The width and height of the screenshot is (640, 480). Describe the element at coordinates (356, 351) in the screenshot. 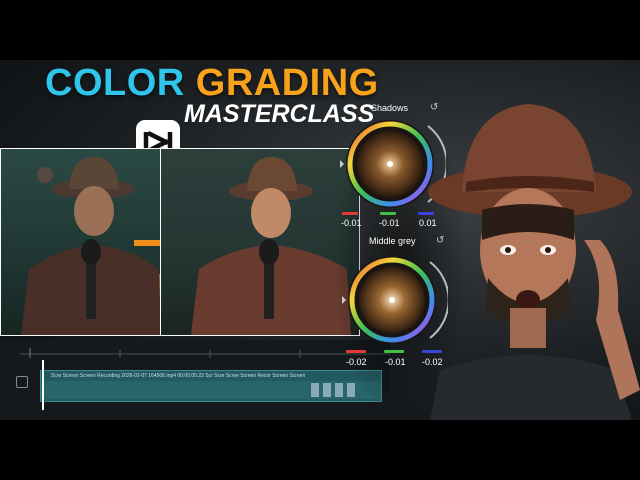

I see `middle-grey-red-swatch` at that location.